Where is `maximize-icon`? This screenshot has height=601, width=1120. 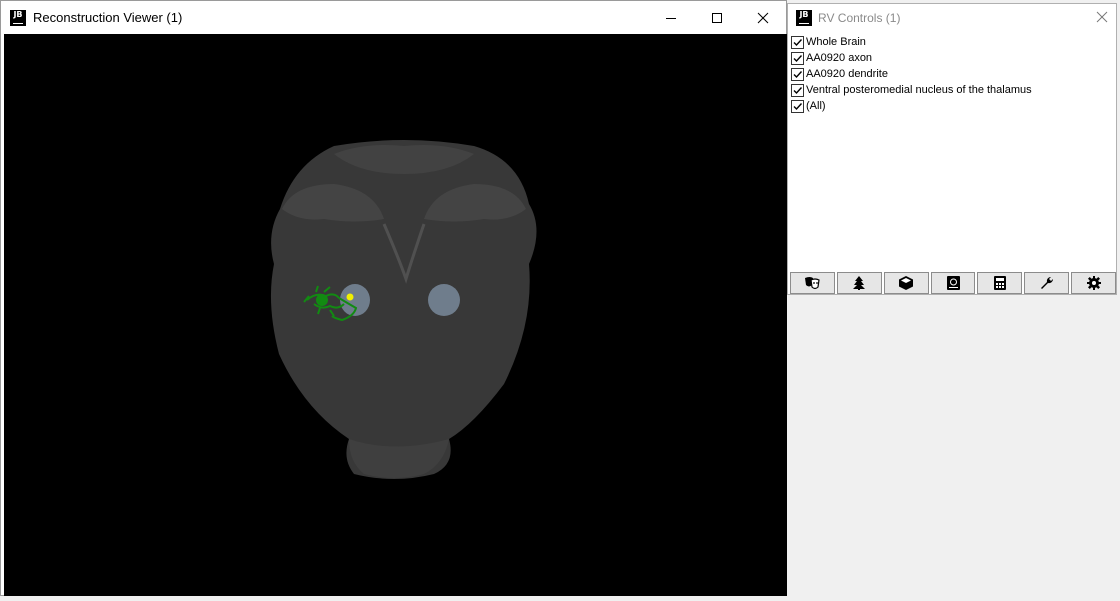
maximize-icon is located at coordinates (717, 17).